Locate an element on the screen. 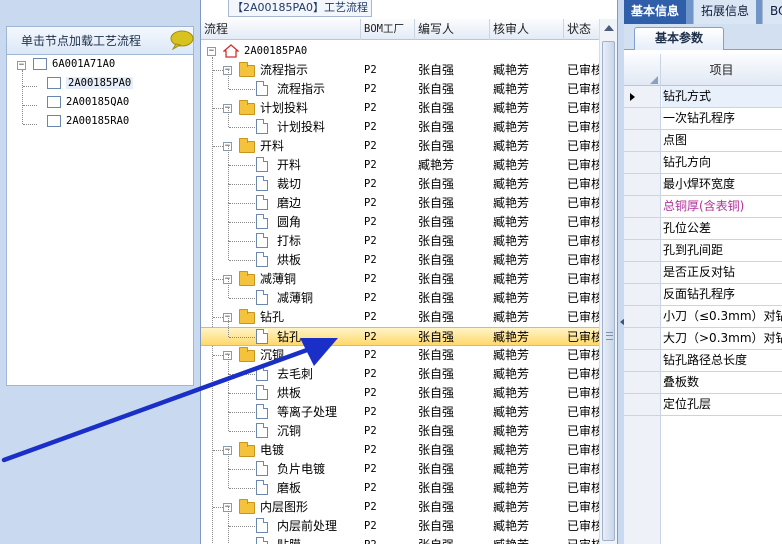 This screenshot has width=782, height=544. column-header-writer: 编写人 is located at coordinates (452, 29).